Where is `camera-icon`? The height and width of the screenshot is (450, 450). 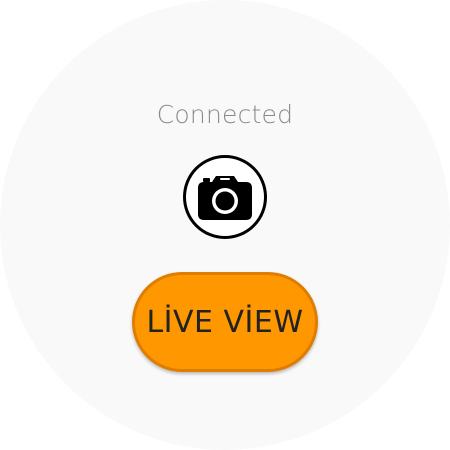 camera-icon is located at coordinates (225, 198).